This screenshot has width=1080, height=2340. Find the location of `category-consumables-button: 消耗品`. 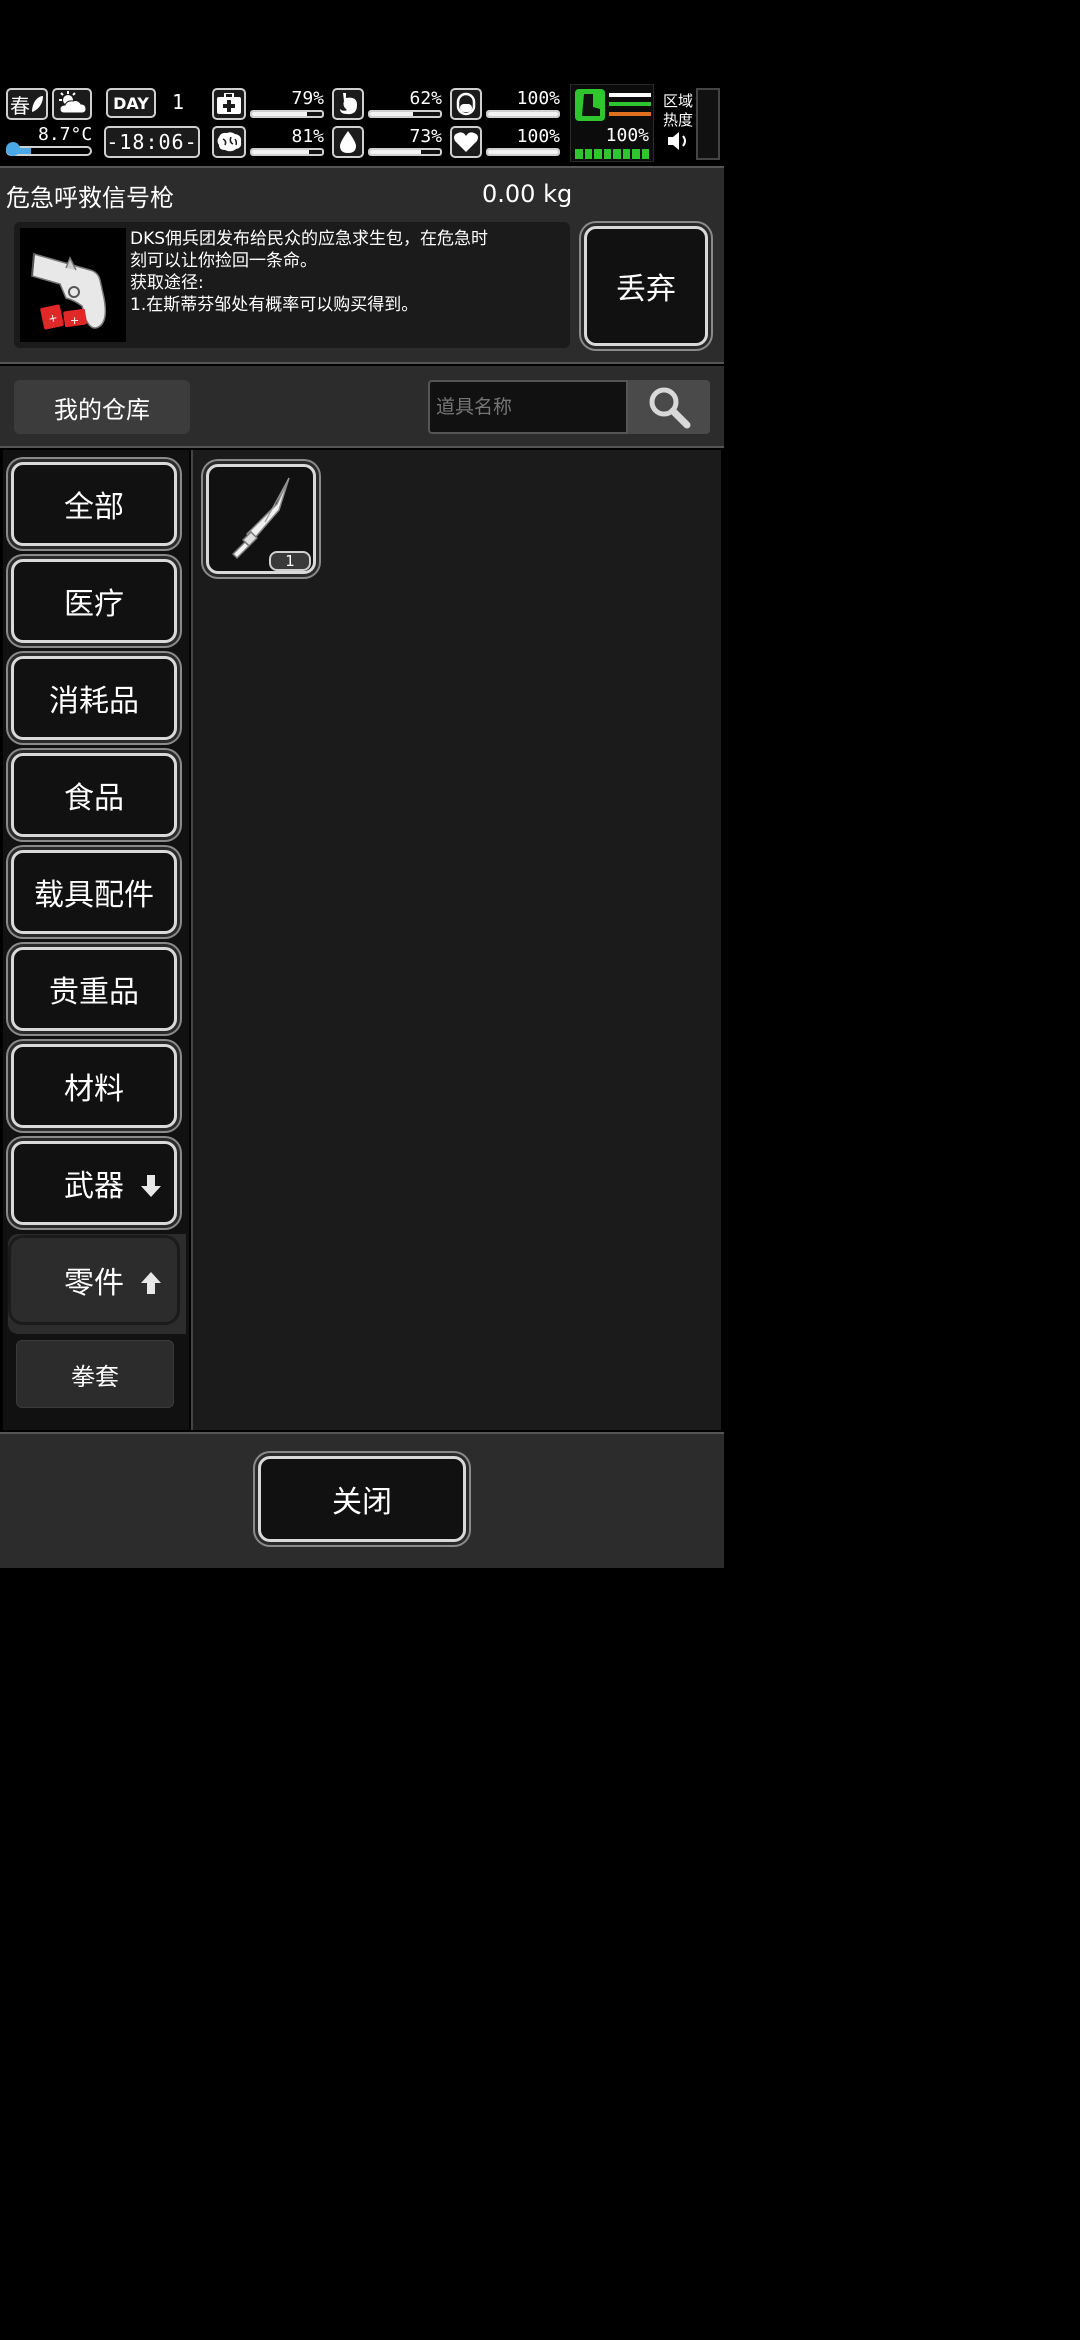

category-consumables-button: 消耗品 is located at coordinates (94, 698).